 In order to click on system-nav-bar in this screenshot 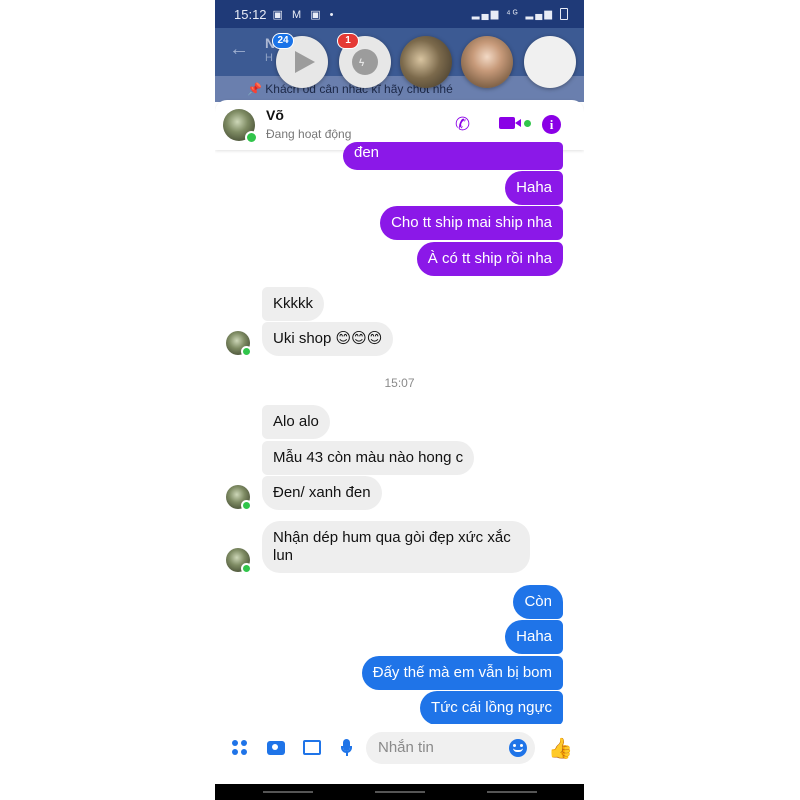, I will do `click(399, 792)`.